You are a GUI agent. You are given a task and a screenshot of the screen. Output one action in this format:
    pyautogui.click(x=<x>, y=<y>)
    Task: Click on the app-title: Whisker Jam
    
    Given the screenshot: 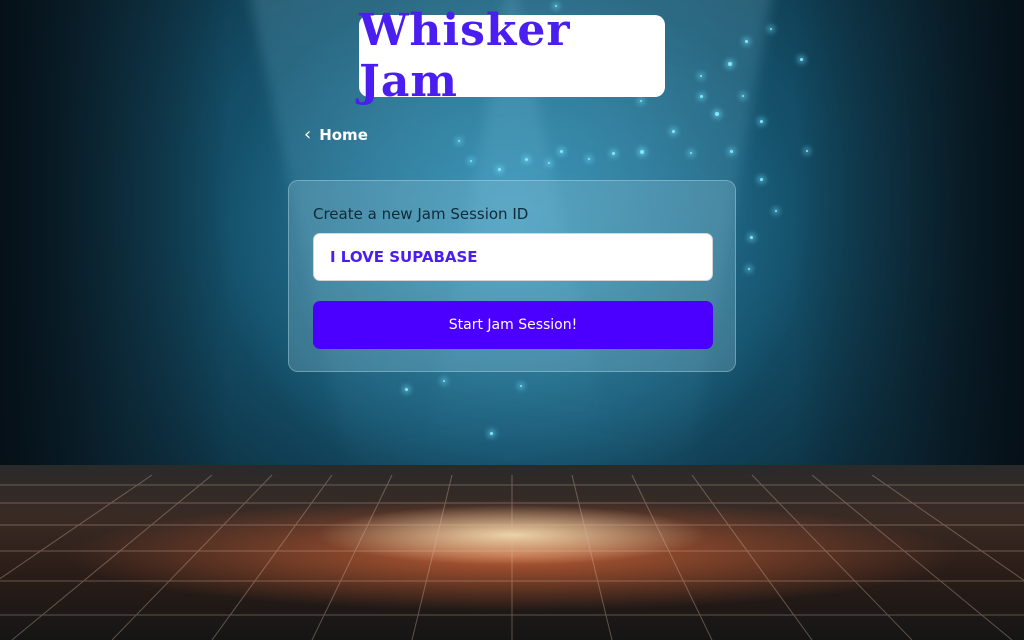 What is the action you would take?
    pyautogui.click(x=465, y=56)
    